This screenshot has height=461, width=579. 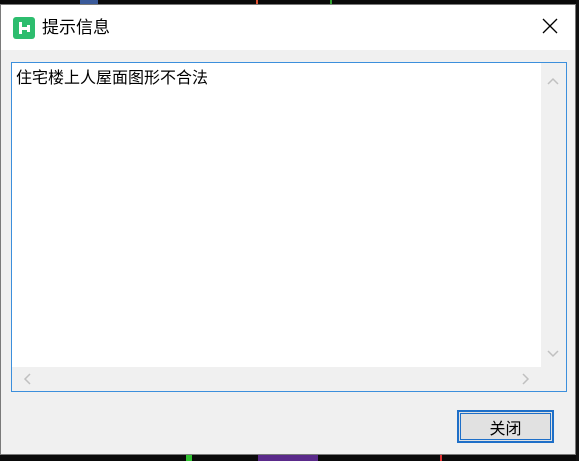 I want to click on close-window-button, so click(x=550, y=28).